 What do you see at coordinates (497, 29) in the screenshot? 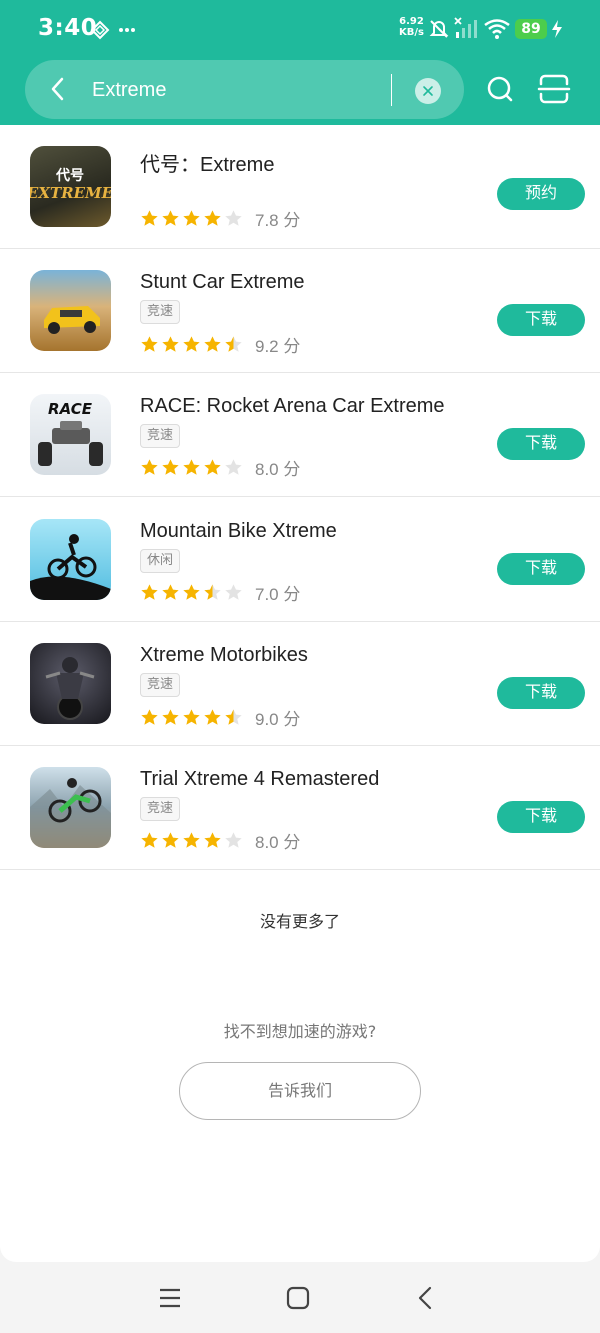
I see `wifi-icon` at bounding box center [497, 29].